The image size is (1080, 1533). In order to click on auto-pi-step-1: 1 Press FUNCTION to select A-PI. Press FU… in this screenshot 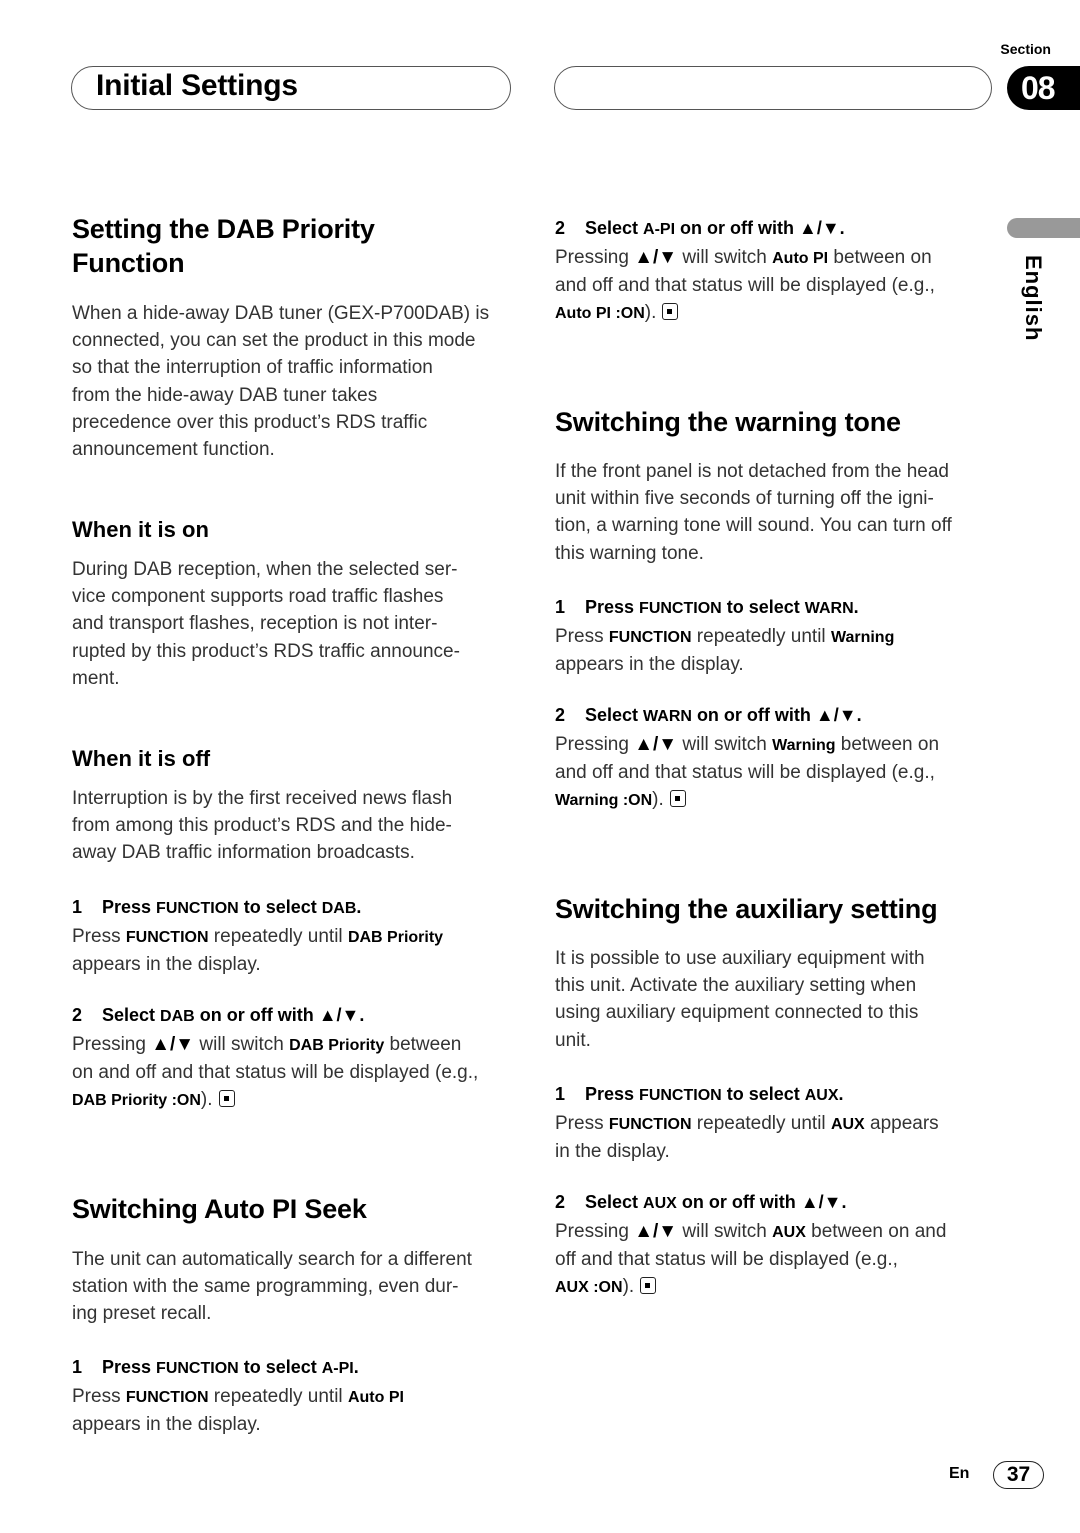, I will do `click(292, 1396)`.